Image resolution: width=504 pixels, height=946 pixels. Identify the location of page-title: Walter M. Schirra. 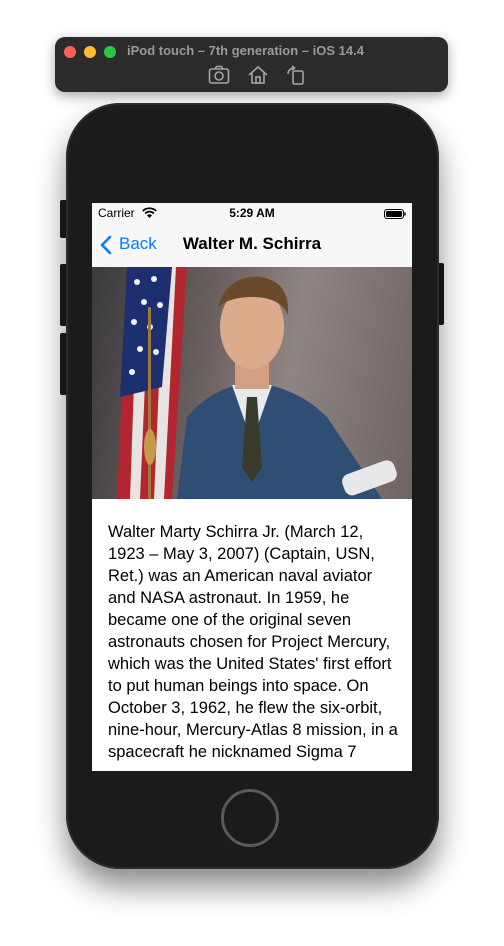
(252, 243).